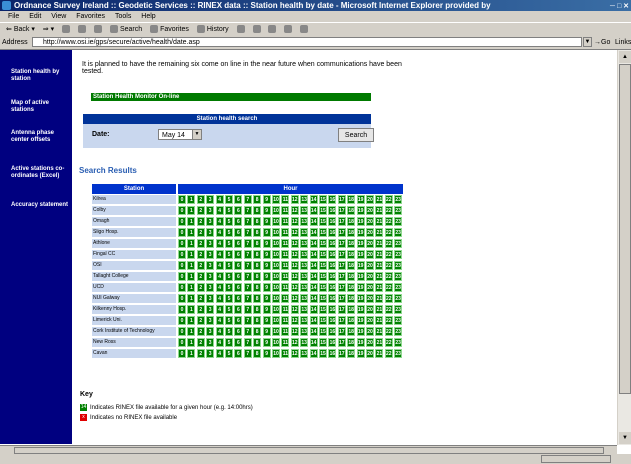 This screenshot has height=464, width=631. What do you see at coordinates (360, 232) in the screenshot?
I see `hour-cell: 19` at bounding box center [360, 232].